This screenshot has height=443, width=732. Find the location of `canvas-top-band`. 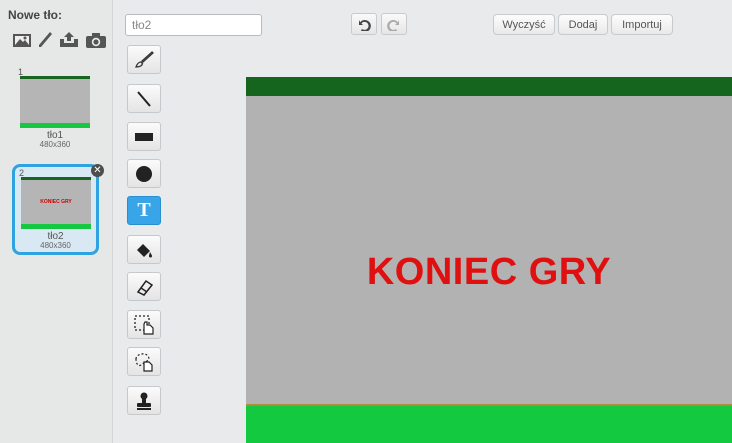

canvas-top-band is located at coordinates (489, 86).